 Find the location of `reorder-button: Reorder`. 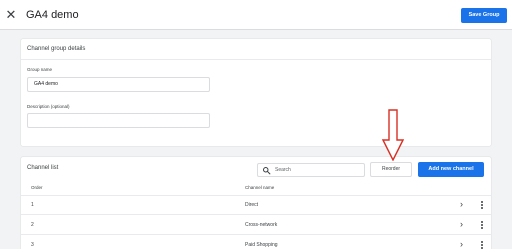

reorder-button: Reorder is located at coordinates (391, 169).